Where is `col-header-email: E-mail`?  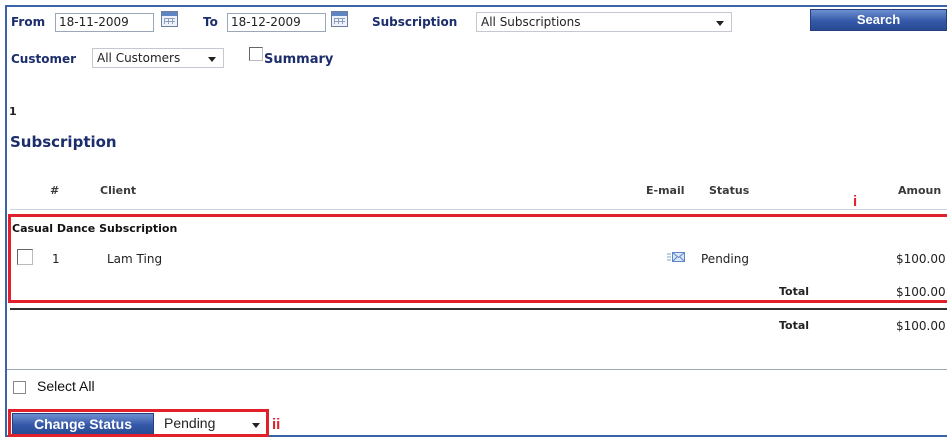 col-header-email: E-mail is located at coordinates (665, 190).